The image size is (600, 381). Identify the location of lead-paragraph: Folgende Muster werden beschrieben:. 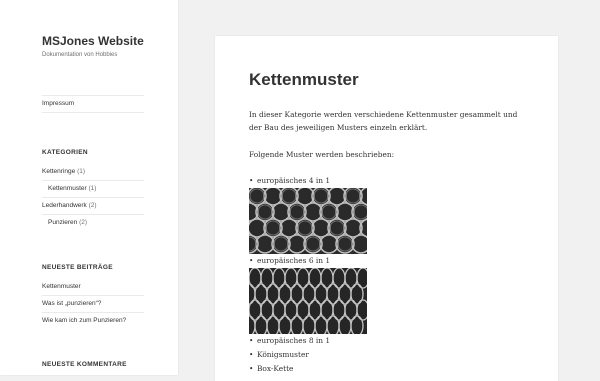
(322, 154).